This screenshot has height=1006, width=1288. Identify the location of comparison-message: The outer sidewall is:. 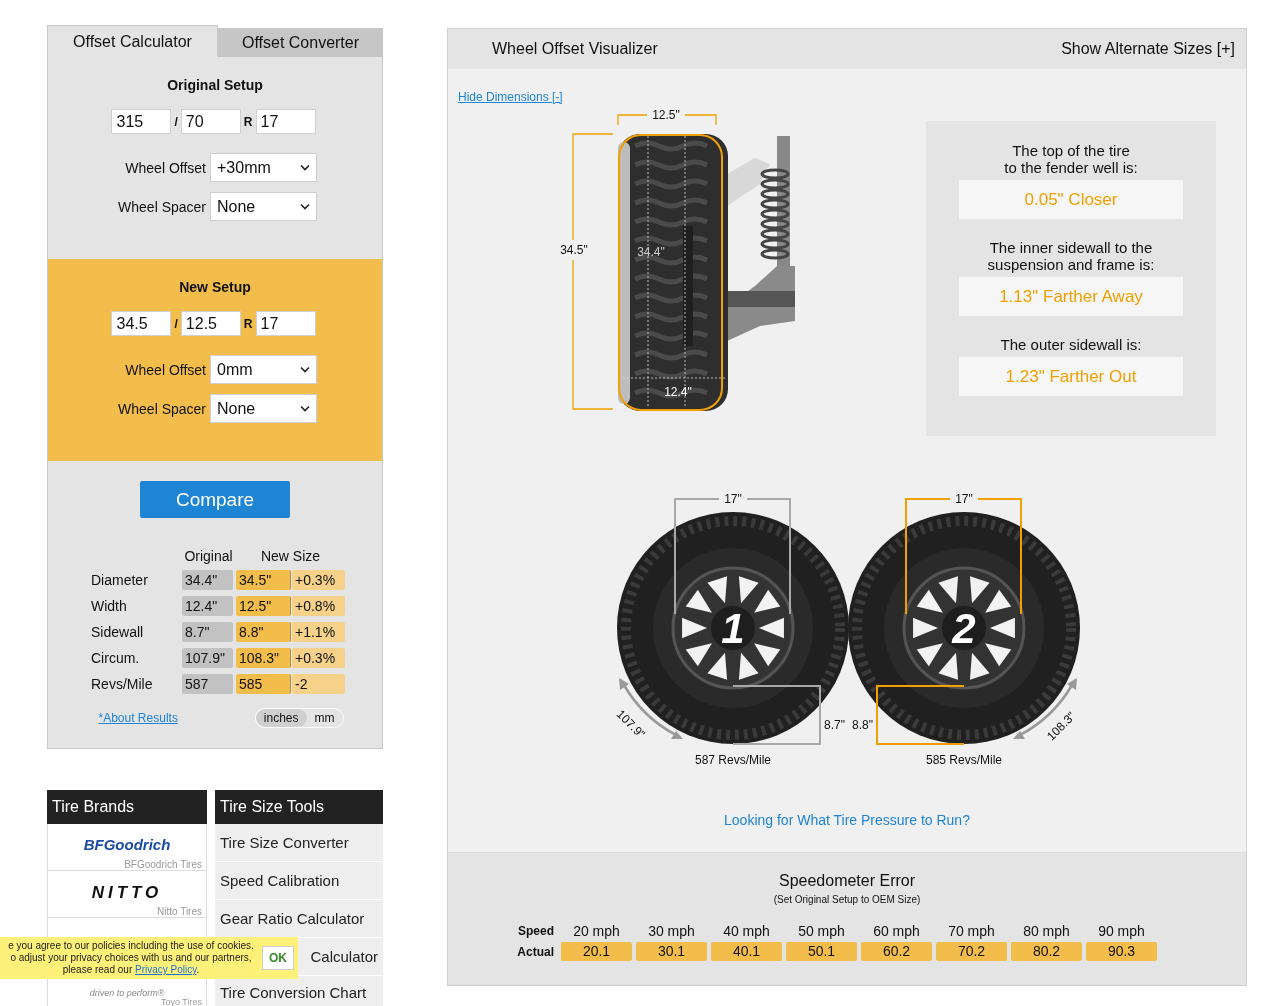
(1071, 344).